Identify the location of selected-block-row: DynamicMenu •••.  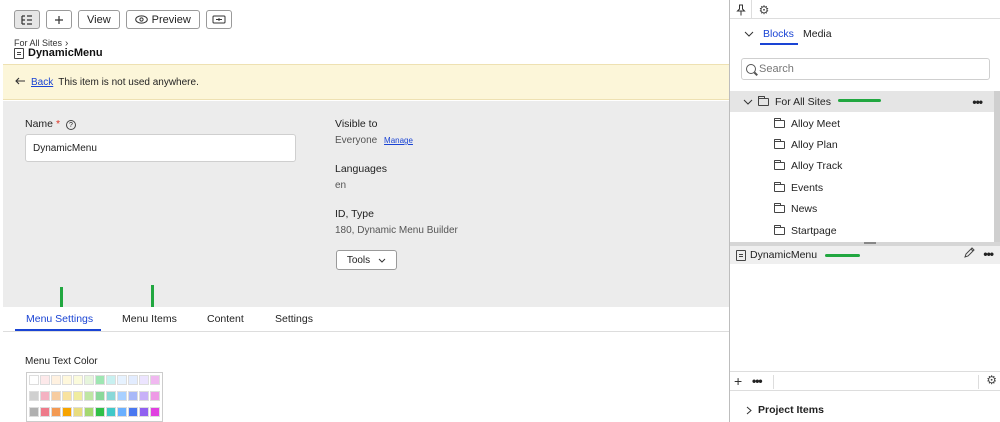
(865, 255).